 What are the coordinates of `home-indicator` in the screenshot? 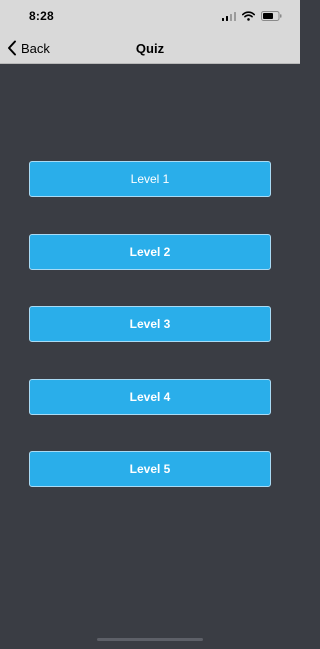 It's located at (150, 639).